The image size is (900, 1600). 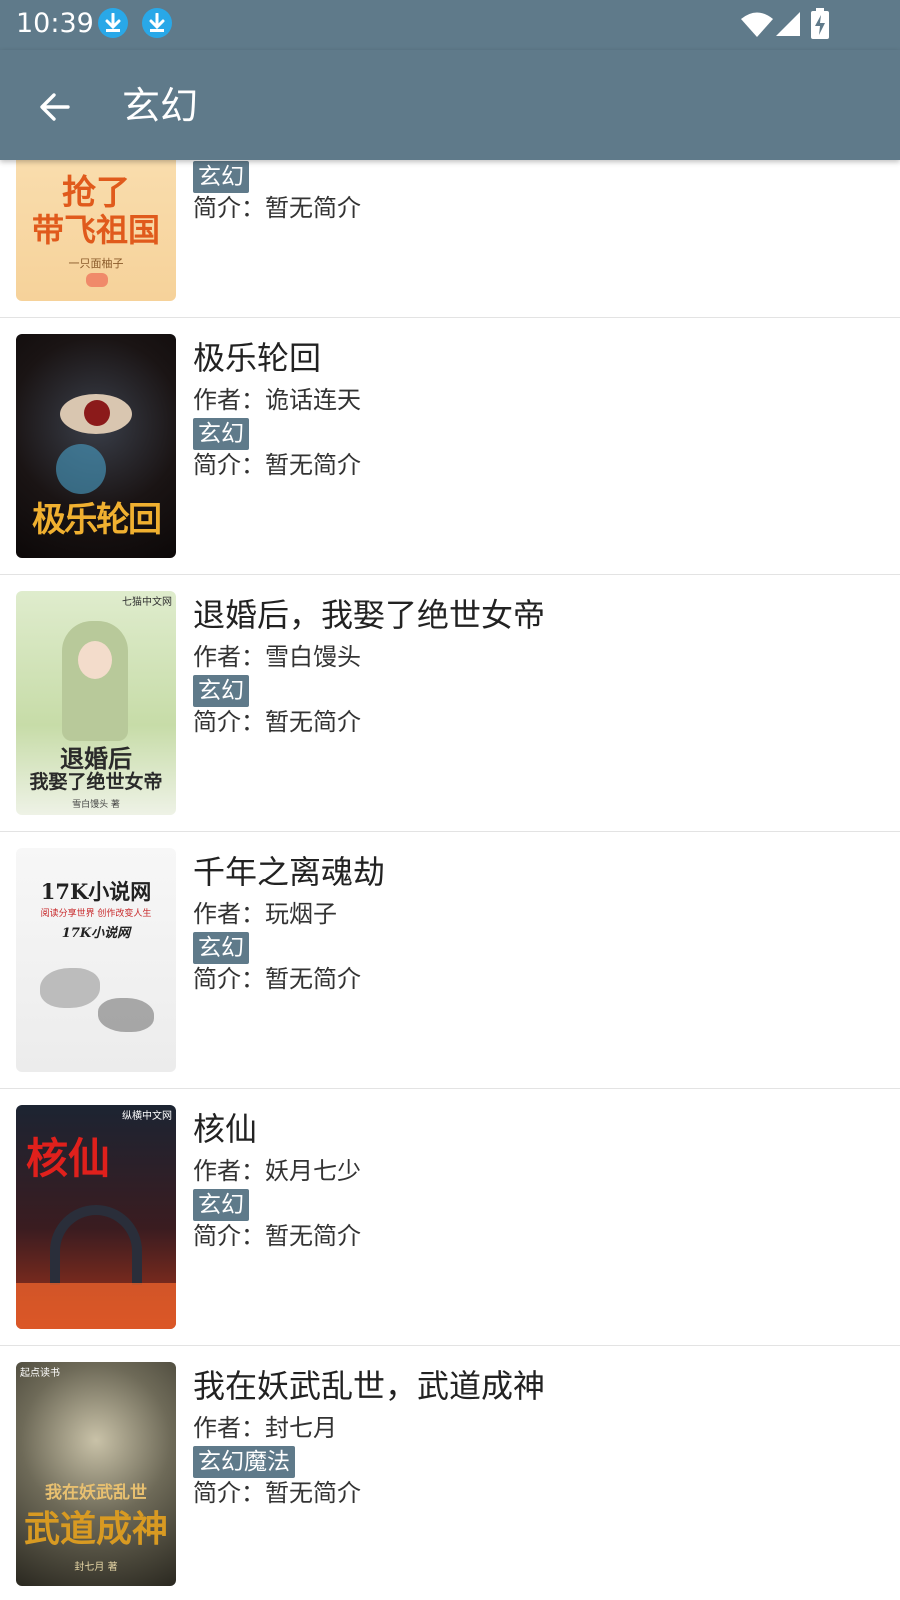 I want to click on cover-title: 17K小说网, so click(x=96, y=891).